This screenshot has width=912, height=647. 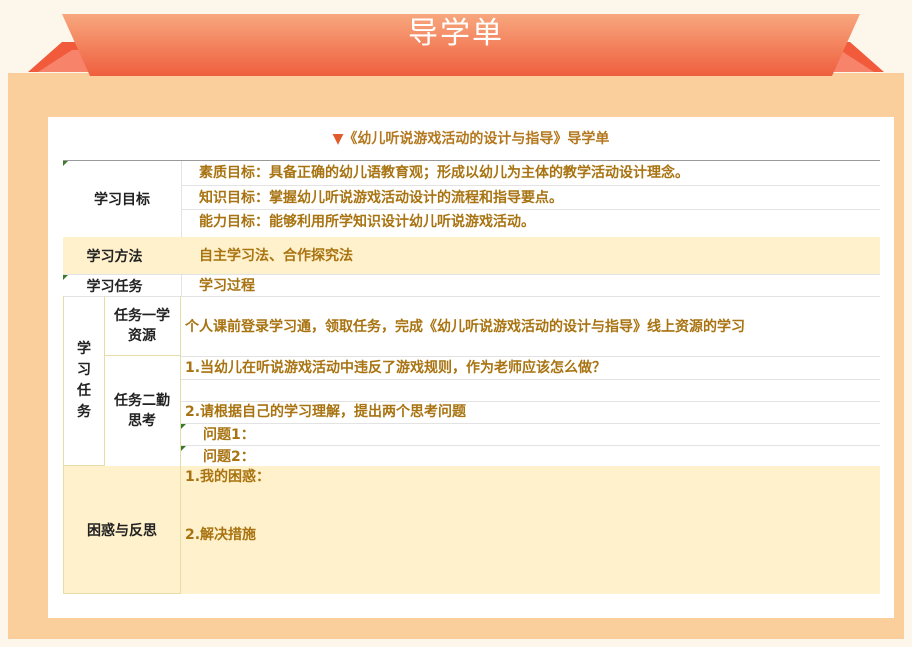 I want to click on methods-value: 自主学习法、合作探究法, so click(x=276, y=256).